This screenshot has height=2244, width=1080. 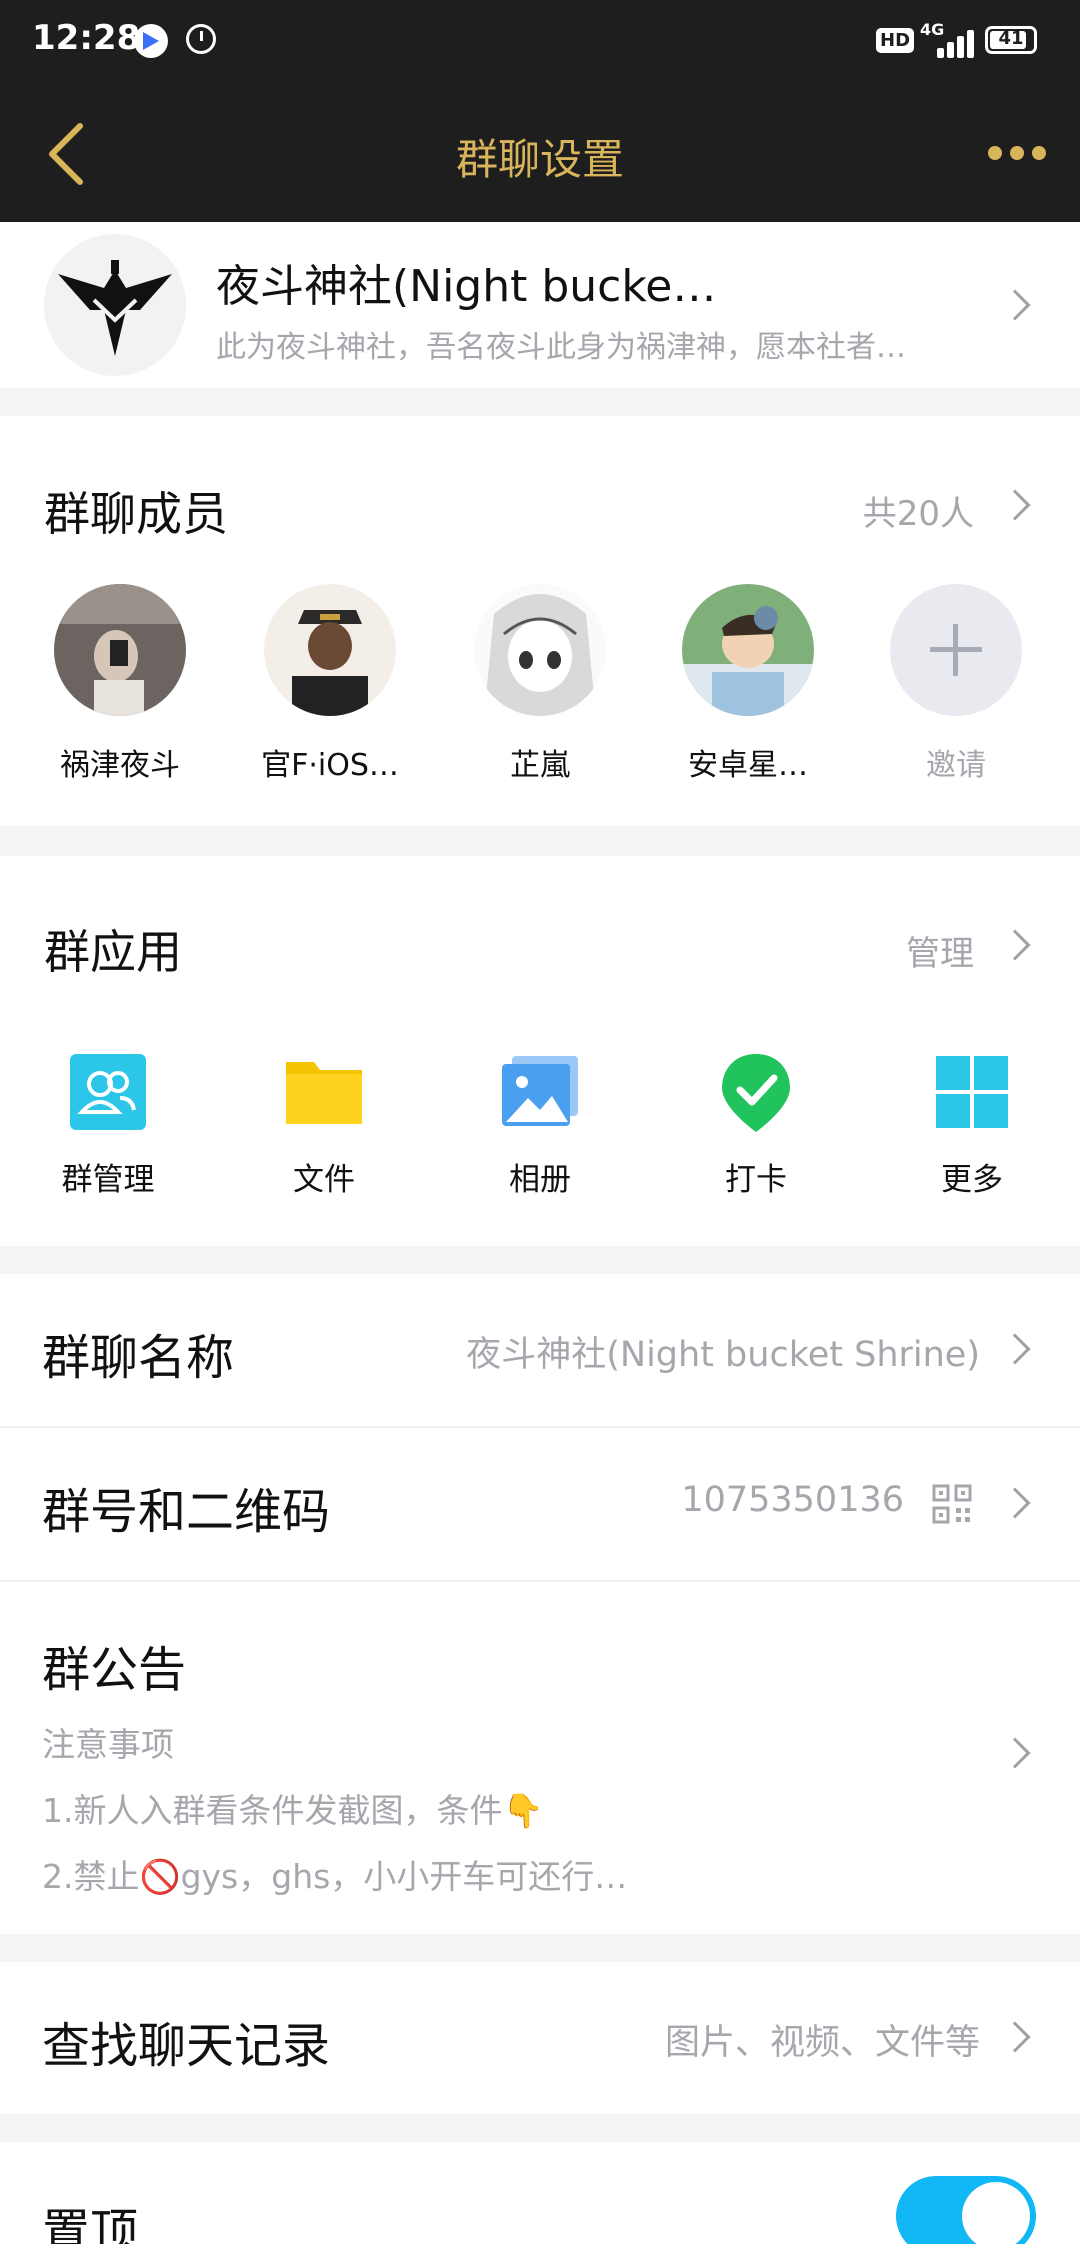 What do you see at coordinates (138, 1358) in the screenshot?
I see `row-label: 群聊名称` at bounding box center [138, 1358].